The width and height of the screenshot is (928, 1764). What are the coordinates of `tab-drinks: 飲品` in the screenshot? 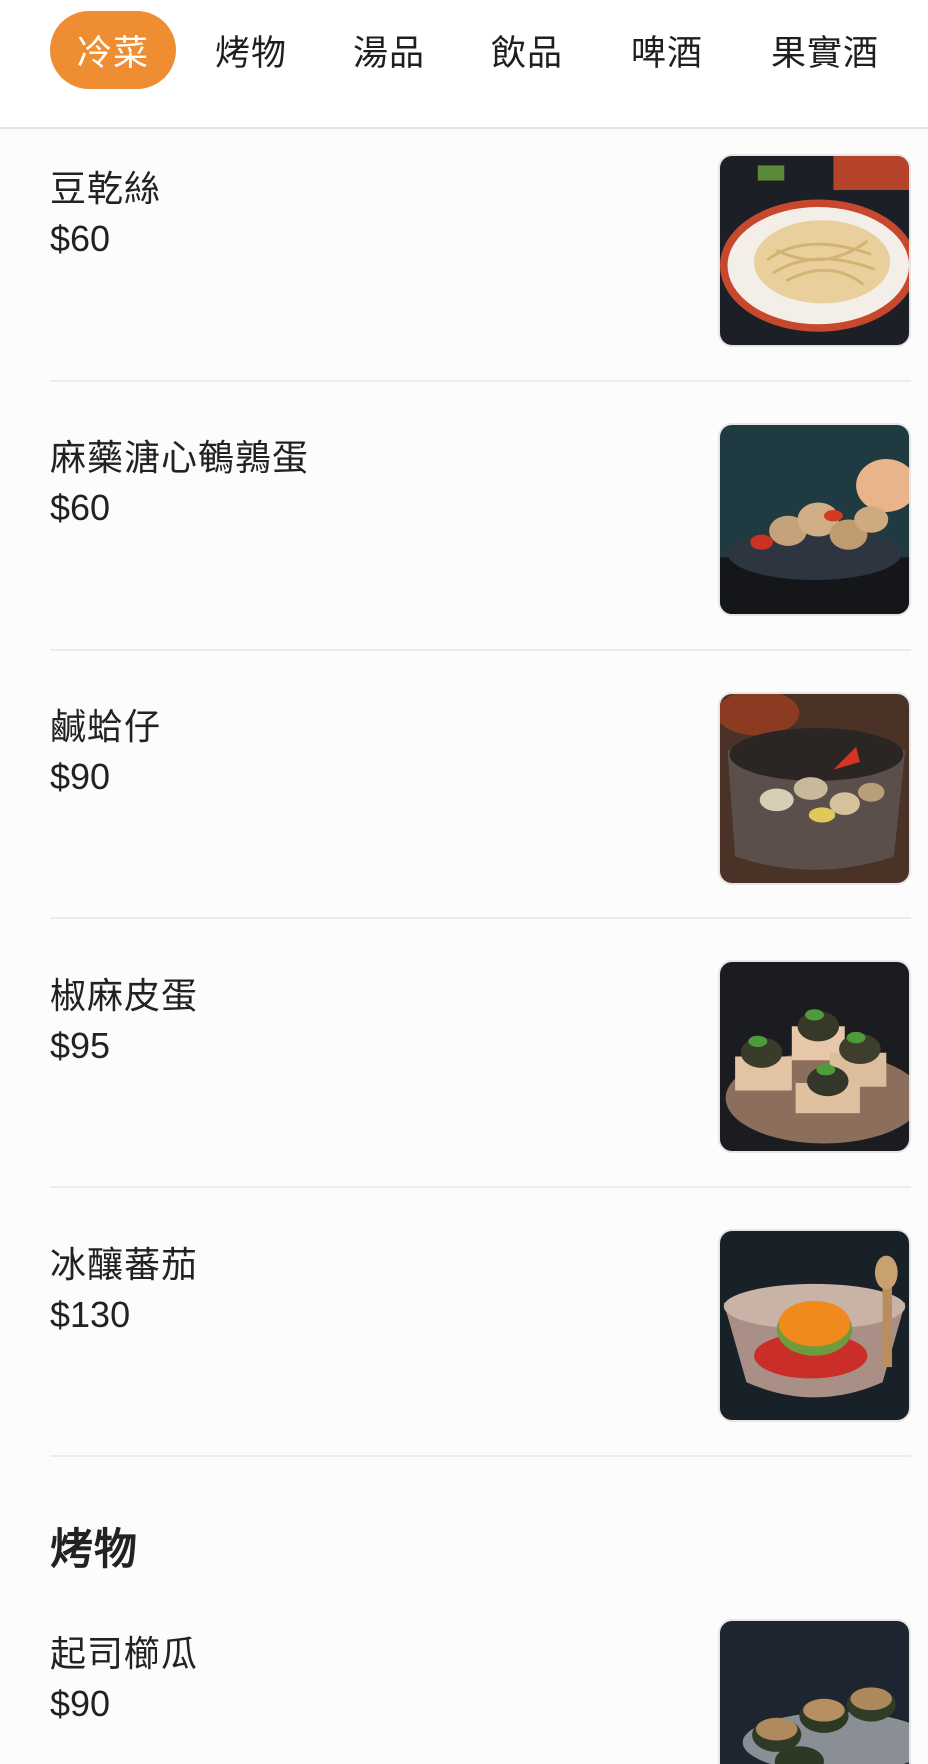 It's located at (527, 50).